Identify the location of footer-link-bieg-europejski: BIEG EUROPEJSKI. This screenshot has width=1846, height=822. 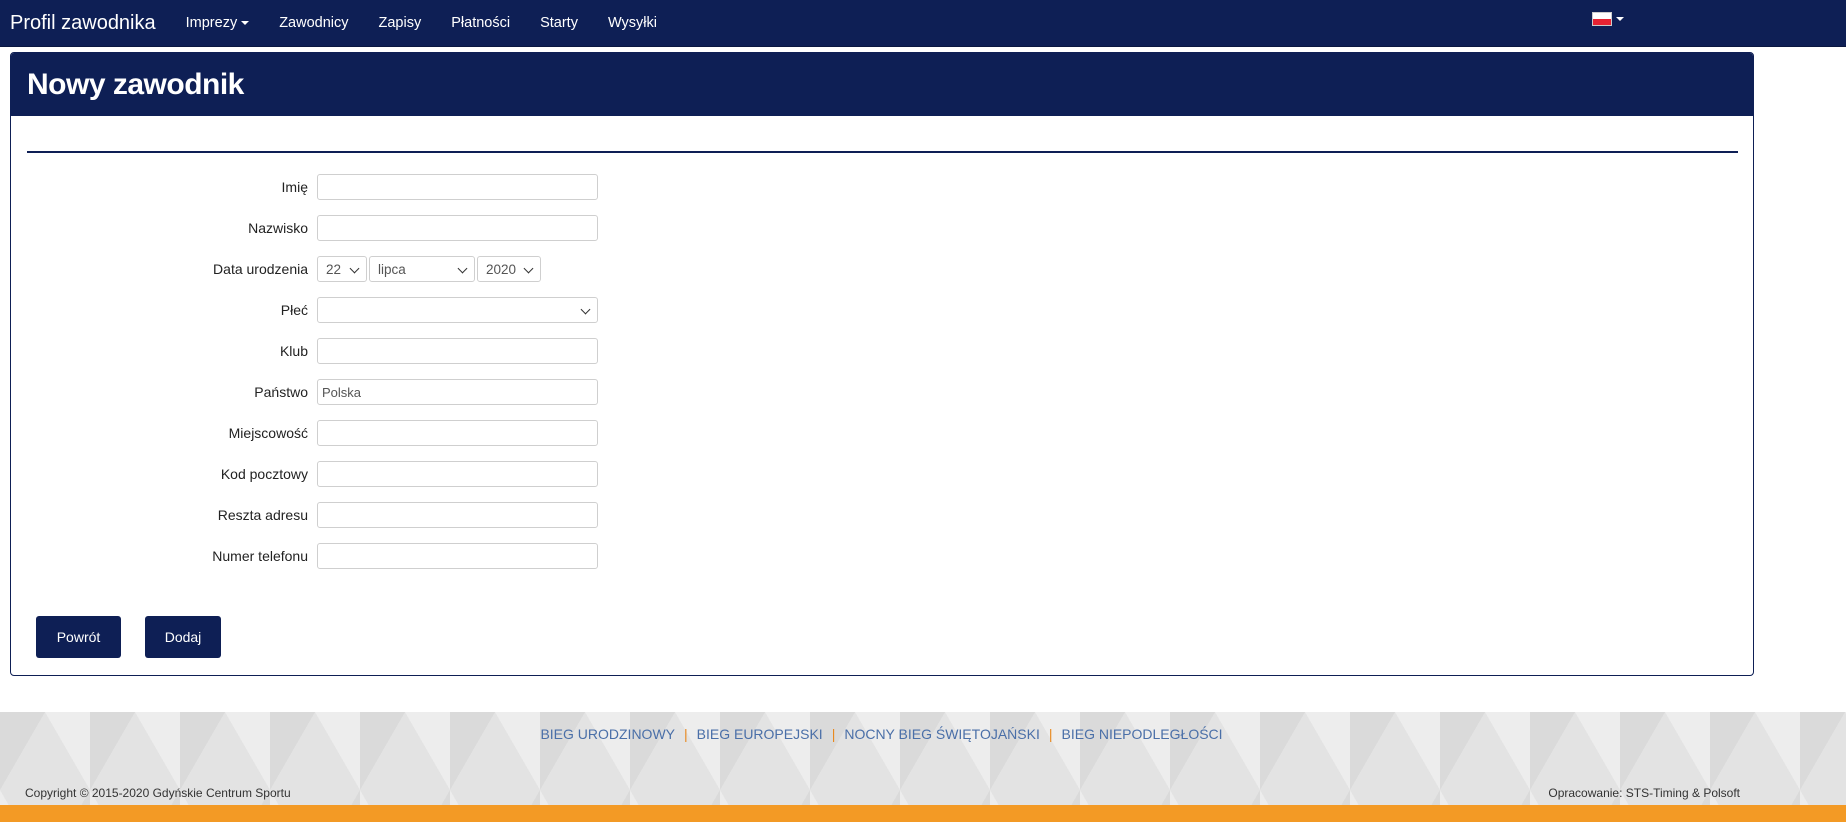
(760, 734).